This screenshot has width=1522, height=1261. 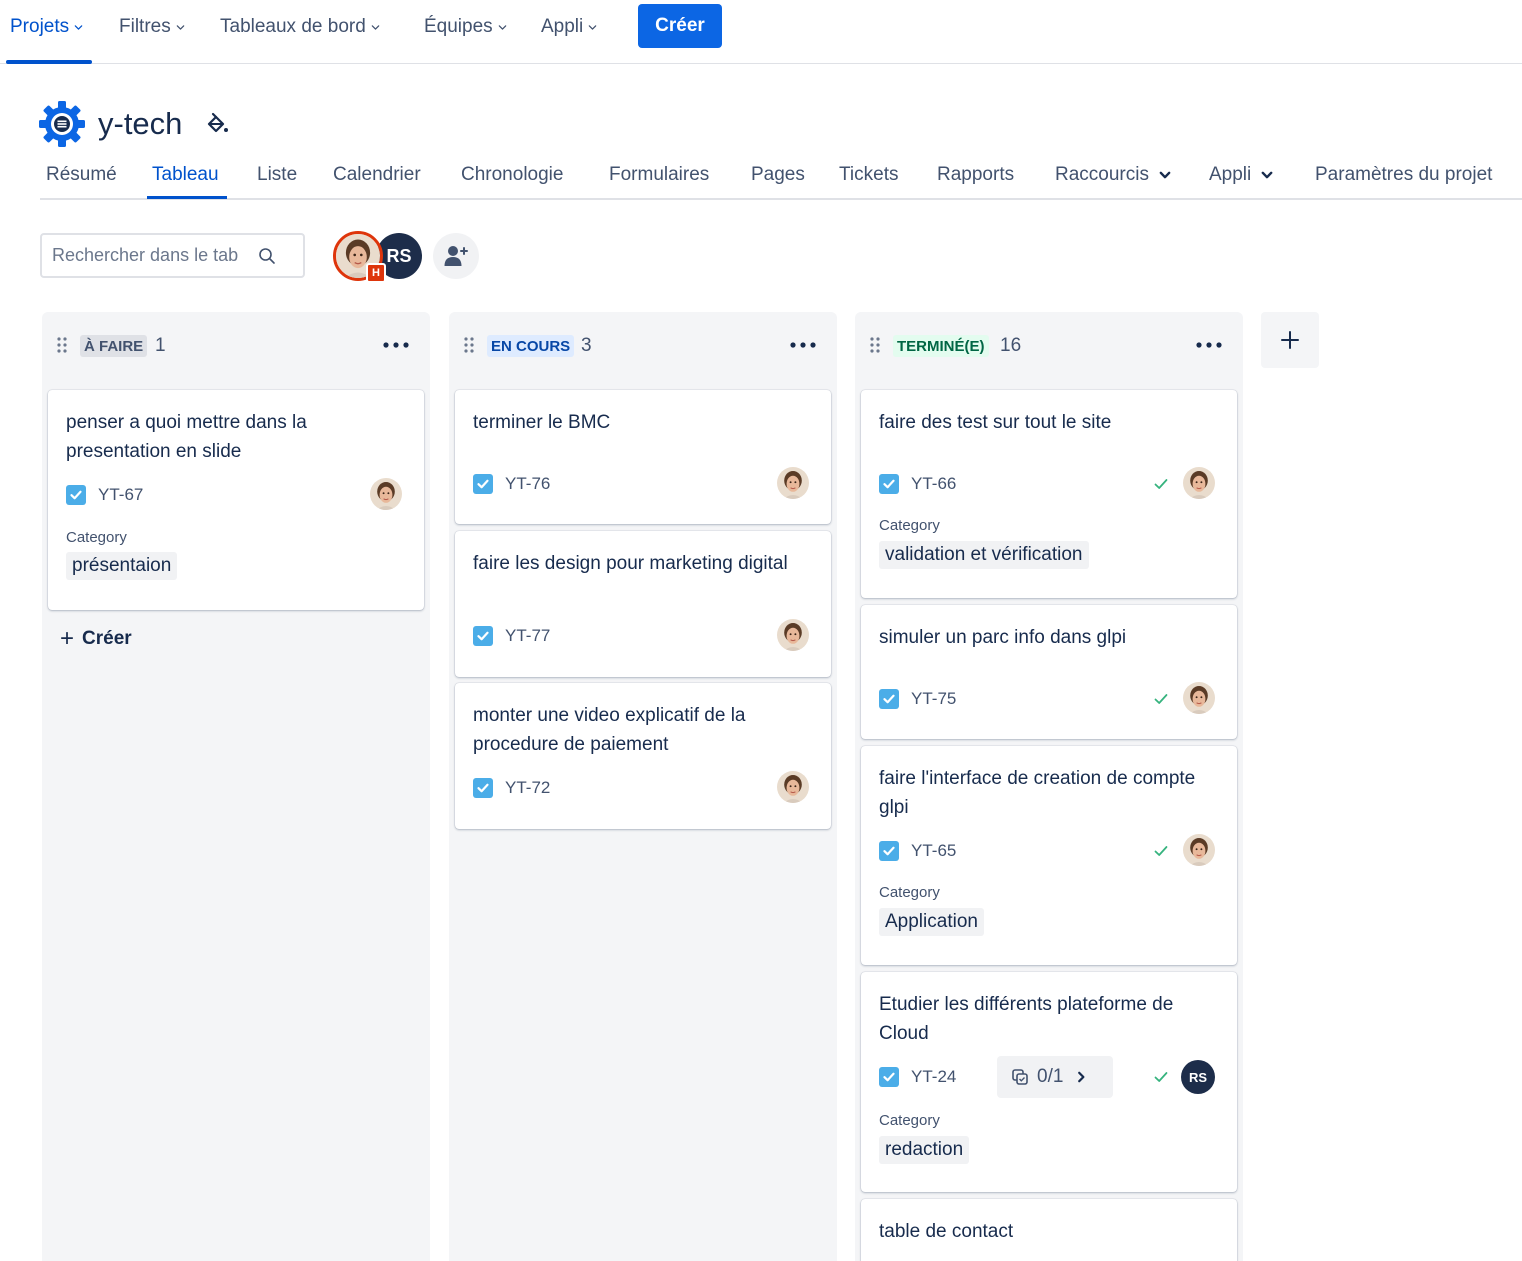 What do you see at coordinates (527, 636) in the screenshot?
I see `issue-key: YT-77` at bounding box center [527, 636].